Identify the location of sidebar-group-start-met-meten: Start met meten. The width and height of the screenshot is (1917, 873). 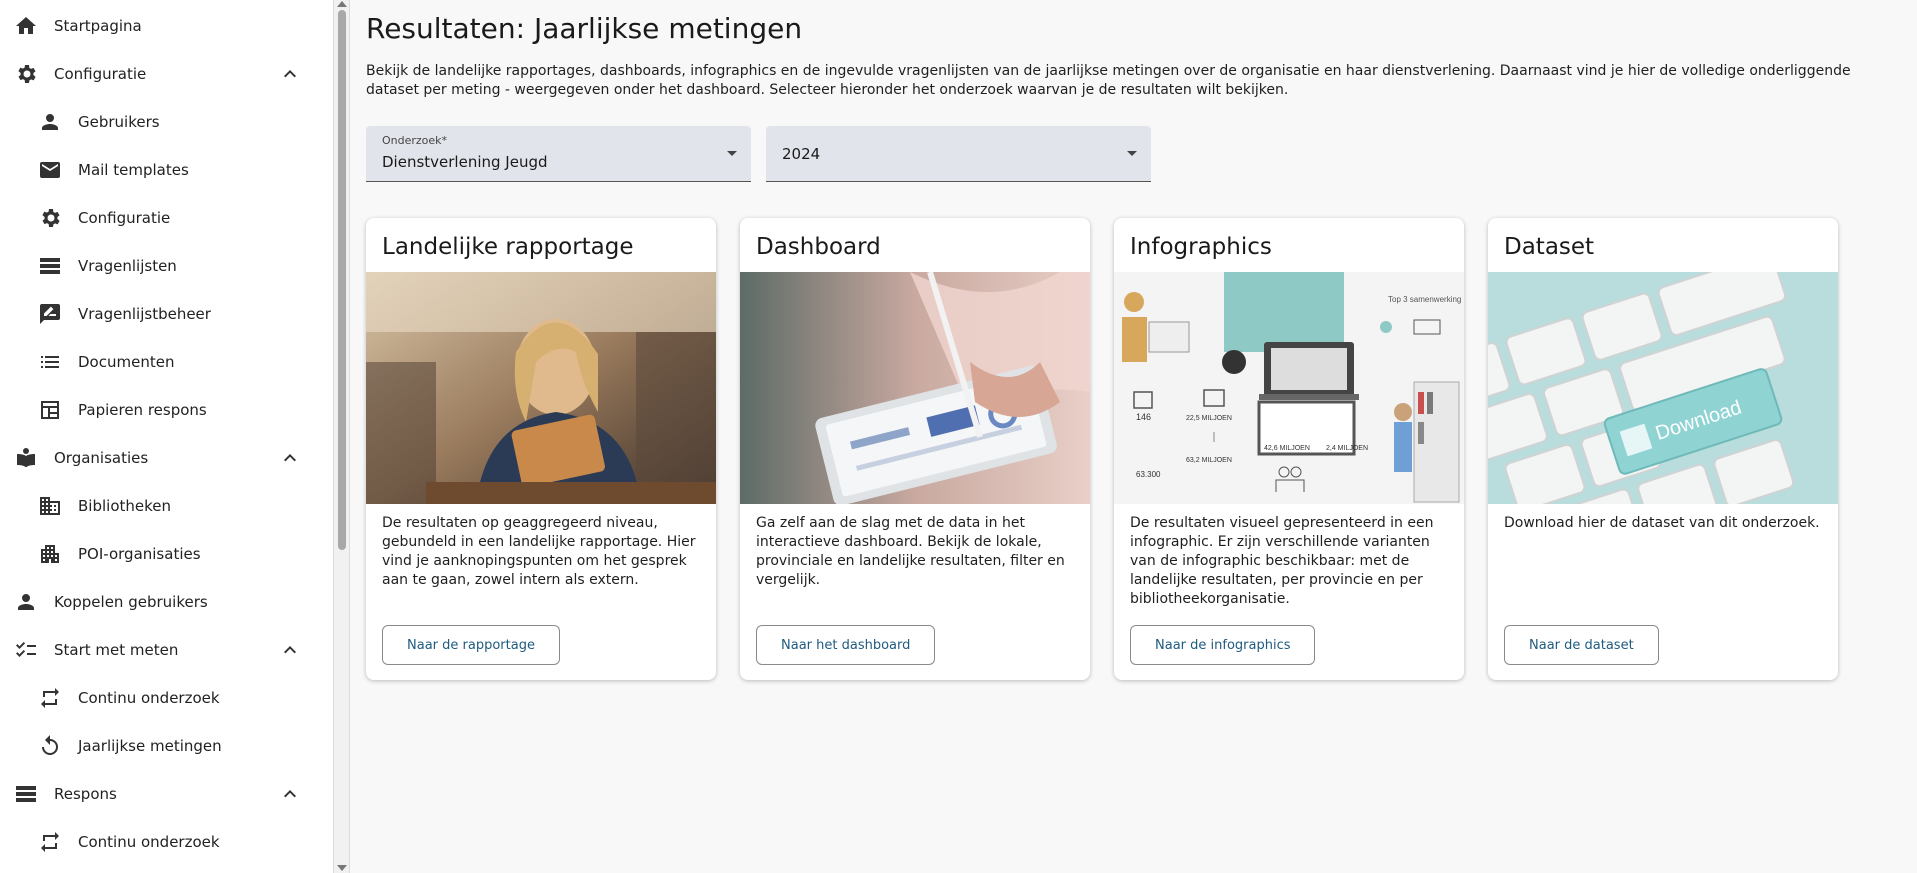
(160, 650).